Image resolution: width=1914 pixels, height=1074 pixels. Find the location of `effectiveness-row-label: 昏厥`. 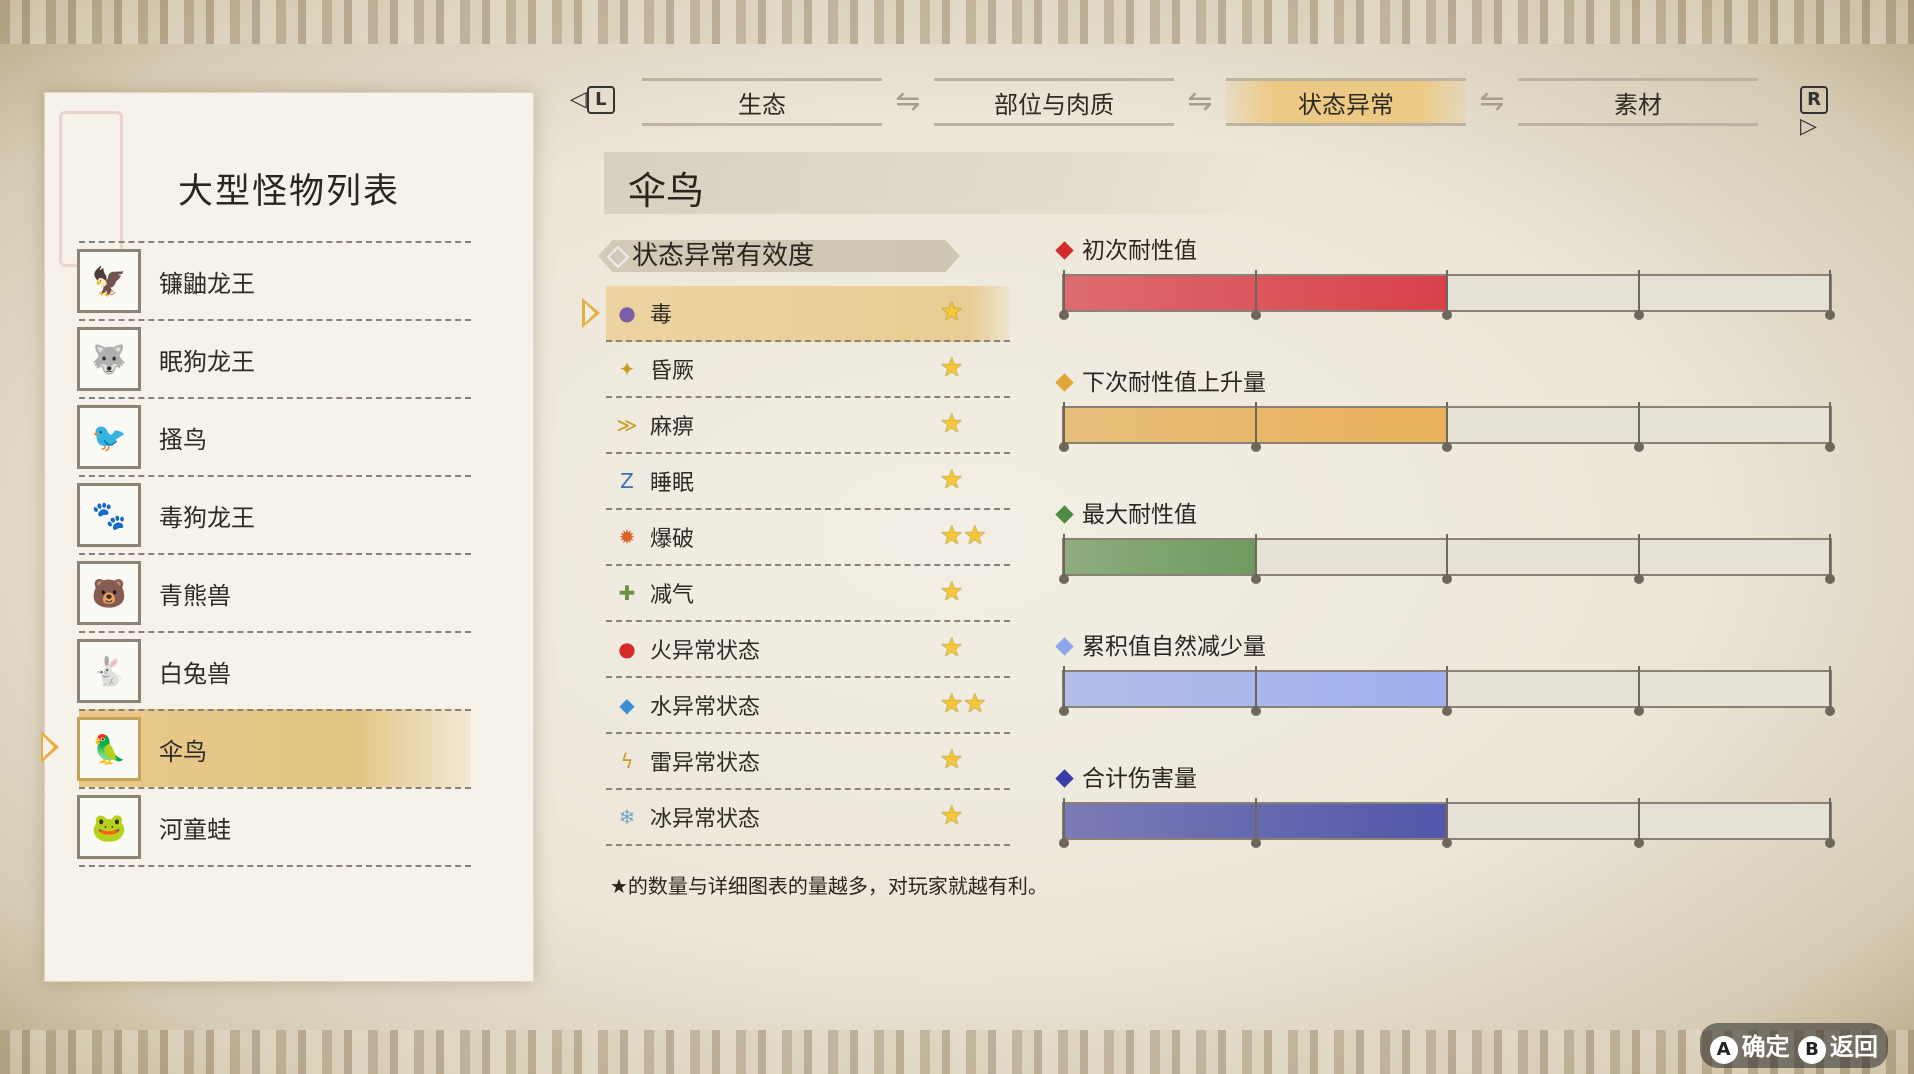

effectiveness-row-label: 昏厥 is located at coordinates (672, 371).